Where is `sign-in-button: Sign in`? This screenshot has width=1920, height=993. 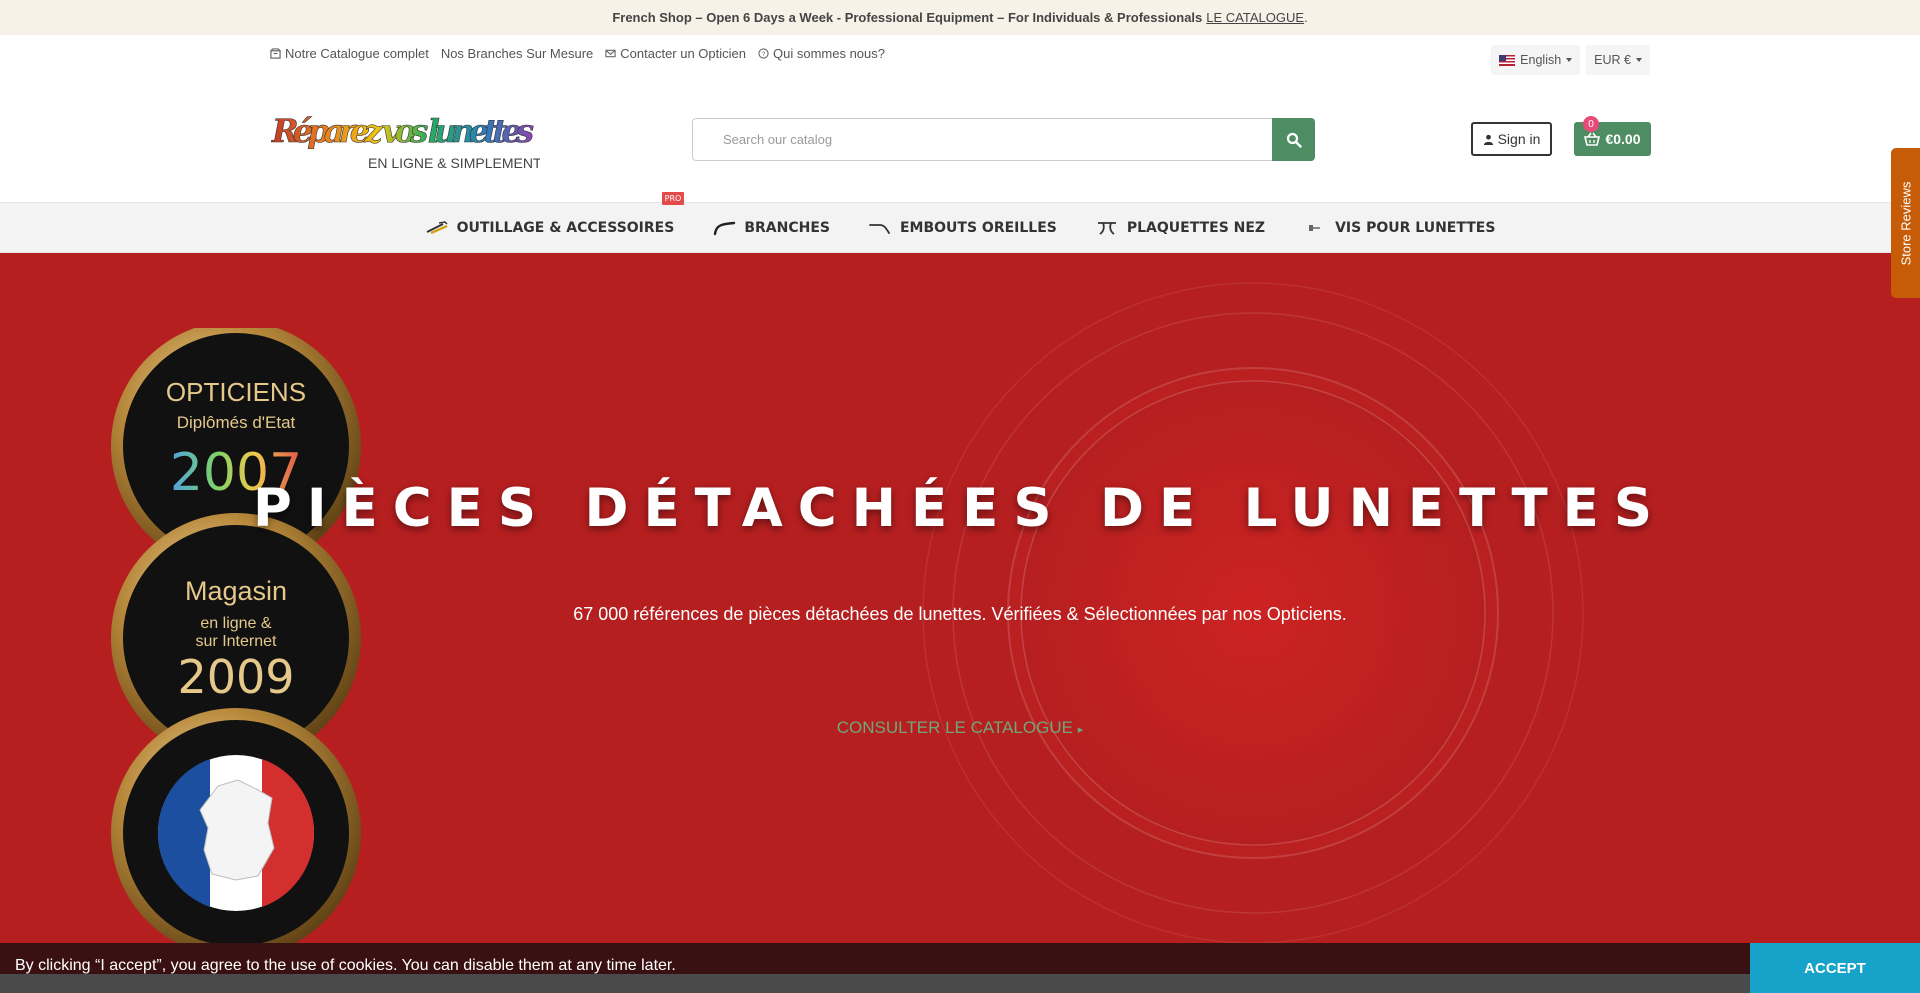 sign-in-button: Sign in is located at coordinates (1511, 139).